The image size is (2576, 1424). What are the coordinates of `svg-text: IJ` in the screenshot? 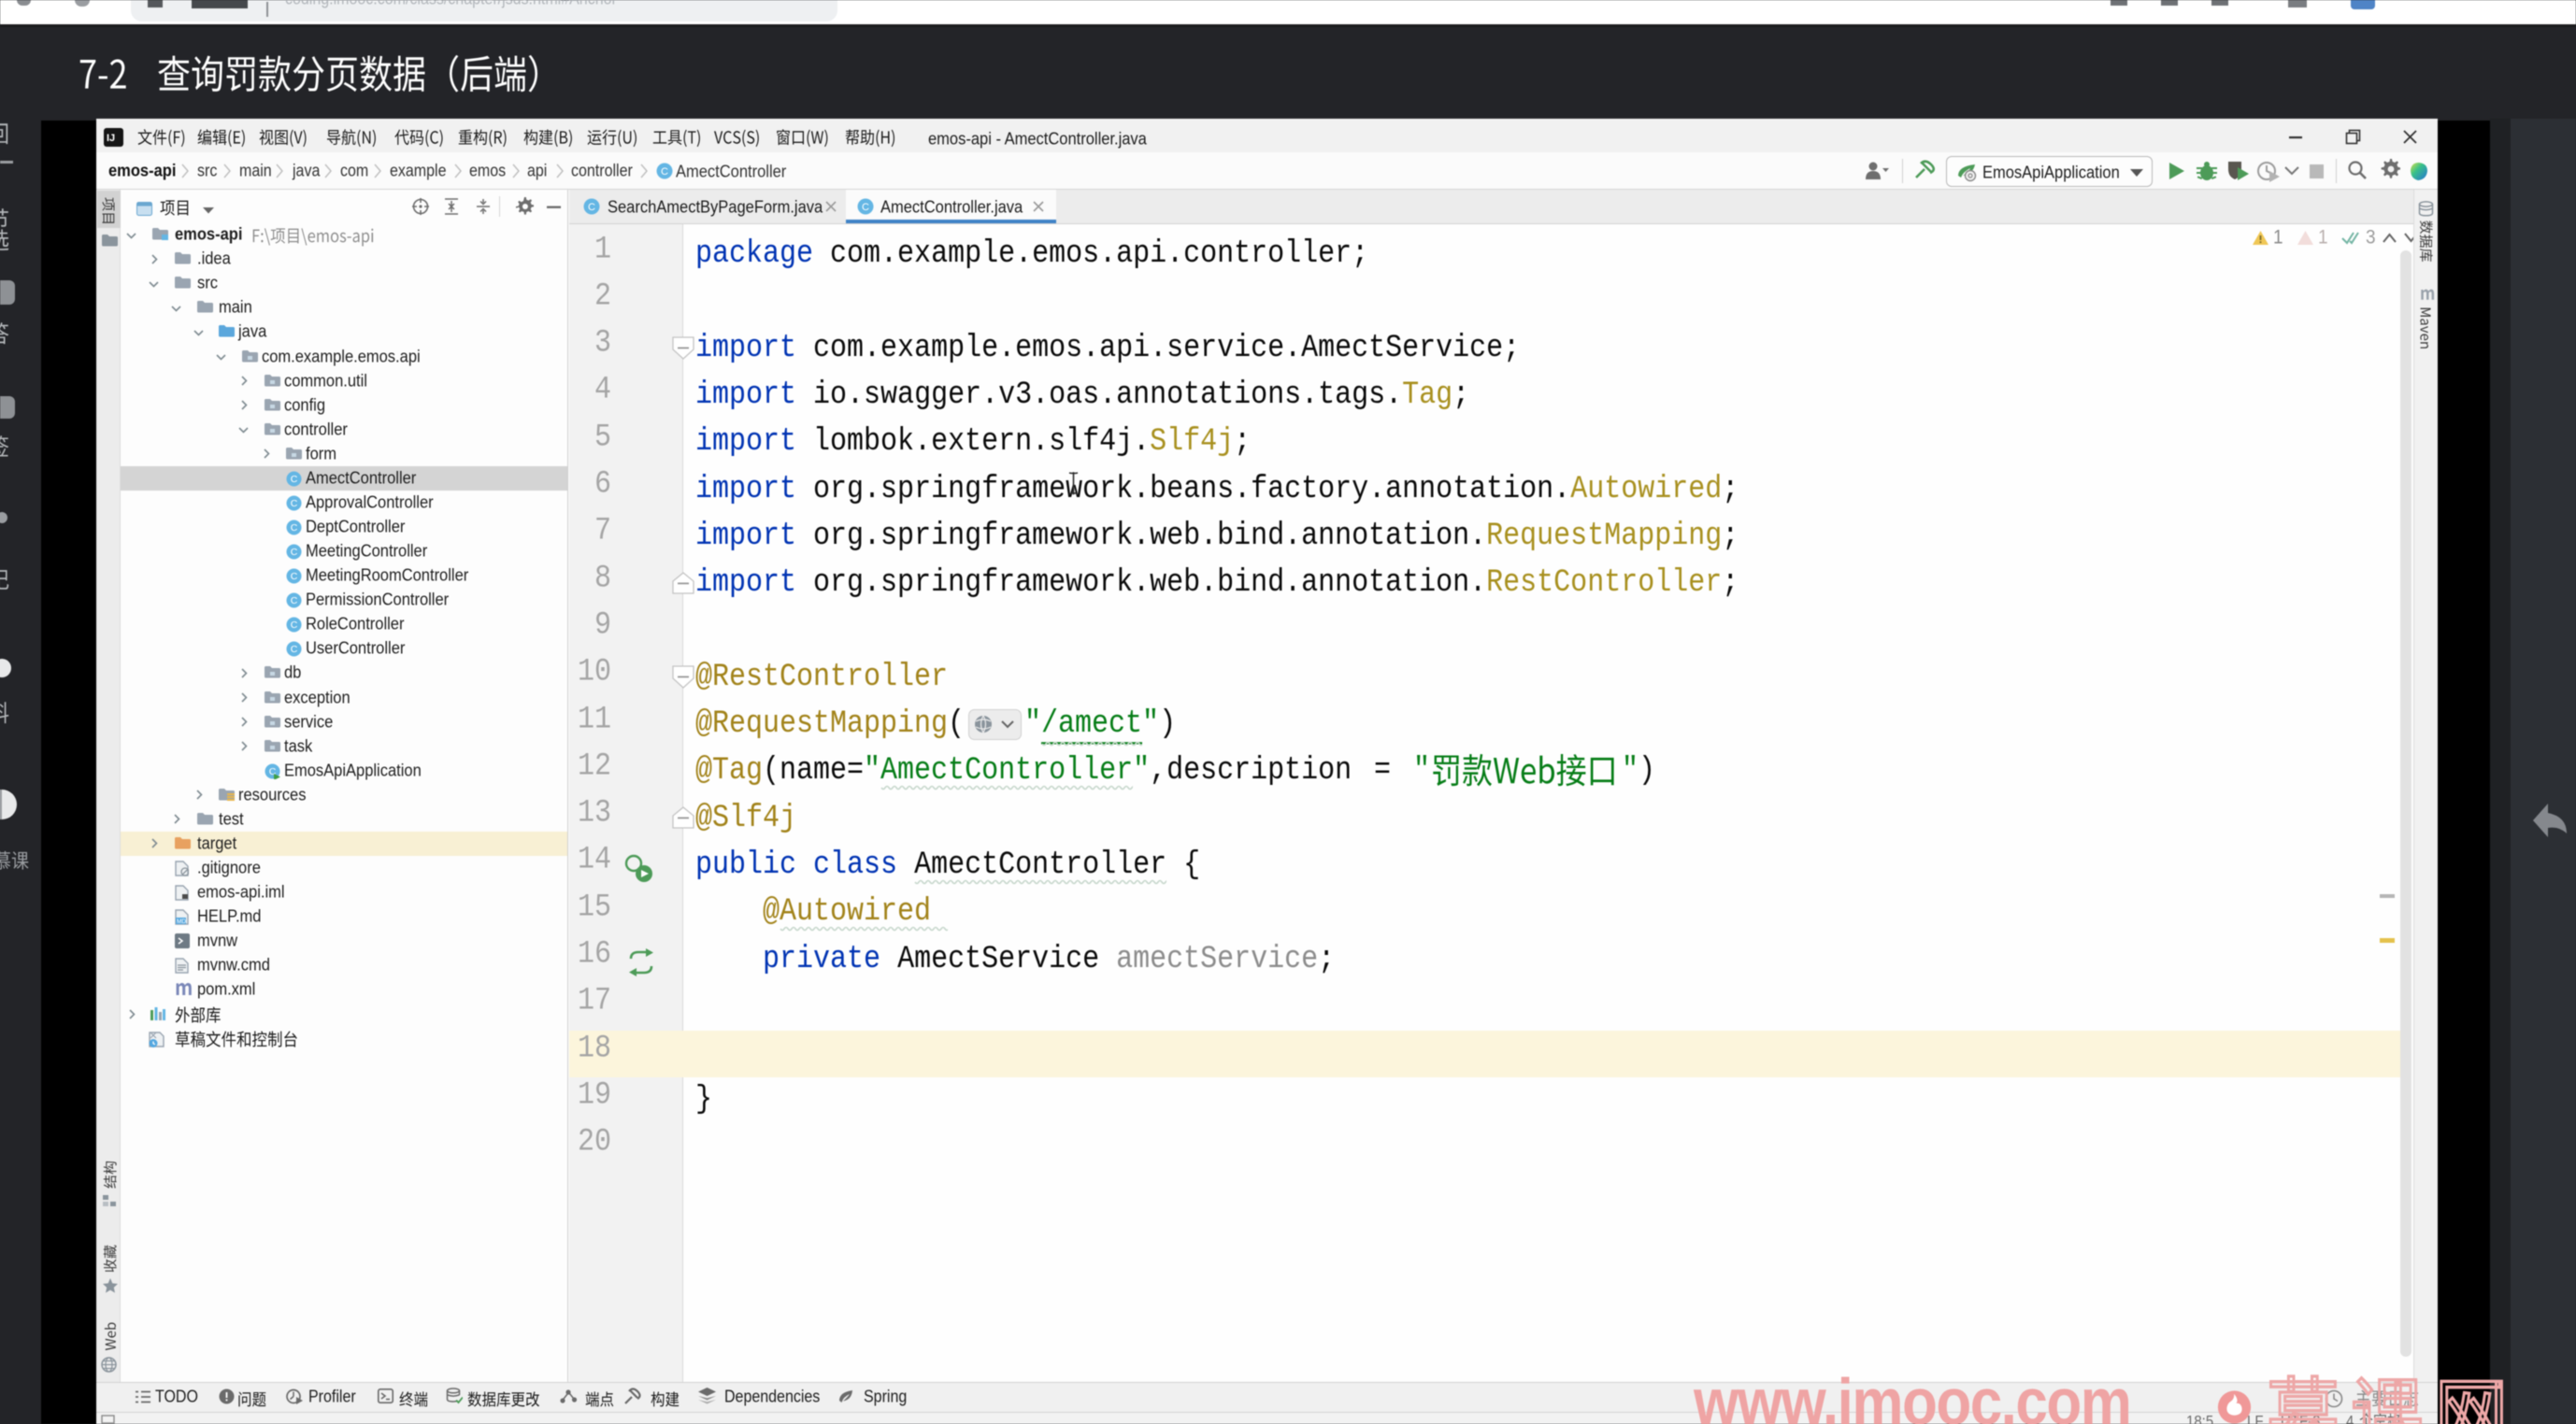 It's located at (111, 138).